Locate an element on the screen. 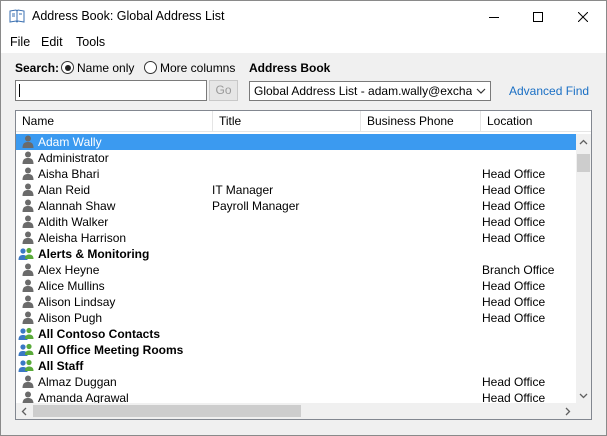 This screenshot has width=607, height=436. address-book-icon is located at coordinates (17, 16).